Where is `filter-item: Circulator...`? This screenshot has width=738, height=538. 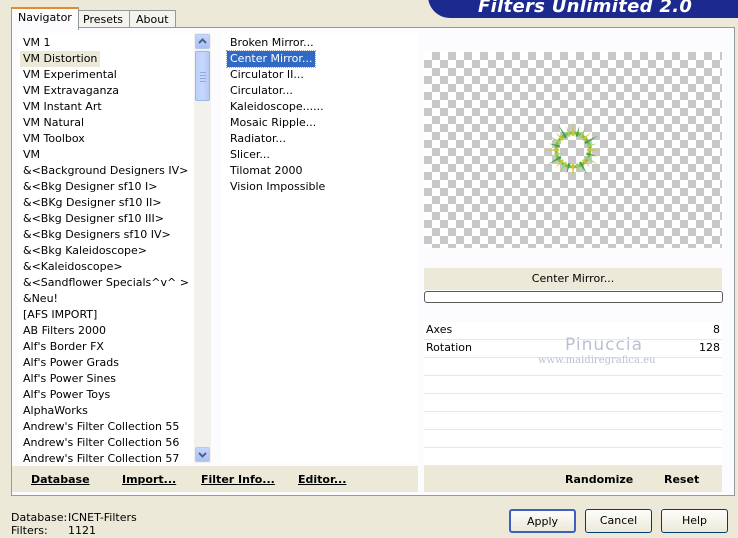 filter-item: Circulator... is located at coordinates (261, 91).